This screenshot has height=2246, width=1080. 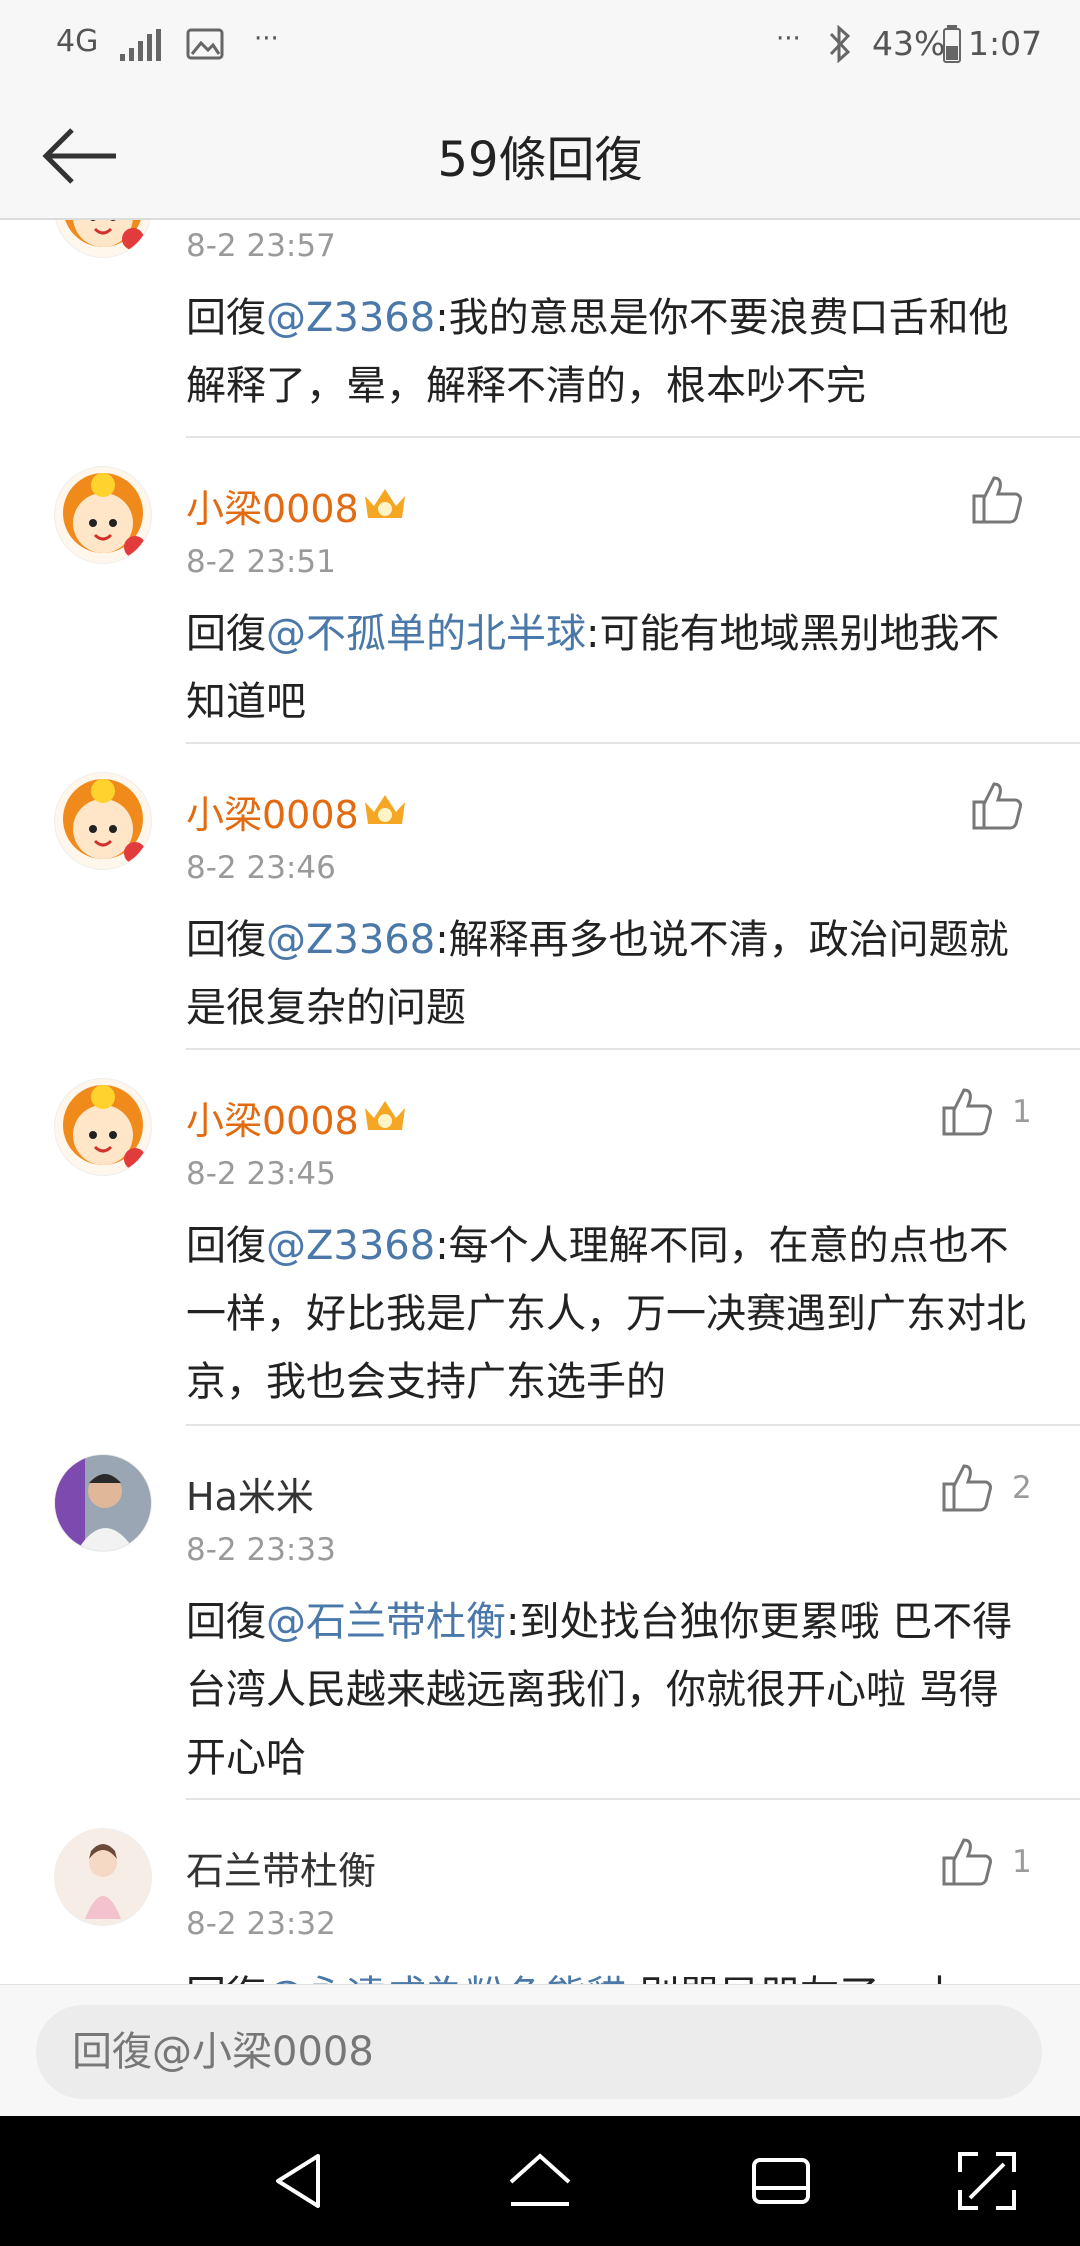 I want to click on nav-back-icon, so click(x=299, y=2181).